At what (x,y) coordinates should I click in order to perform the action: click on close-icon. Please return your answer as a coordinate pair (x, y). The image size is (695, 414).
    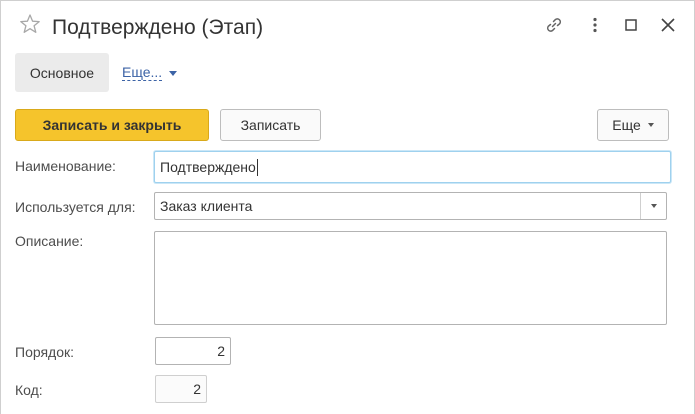
    Looking at the image, I should click on (668, 25).